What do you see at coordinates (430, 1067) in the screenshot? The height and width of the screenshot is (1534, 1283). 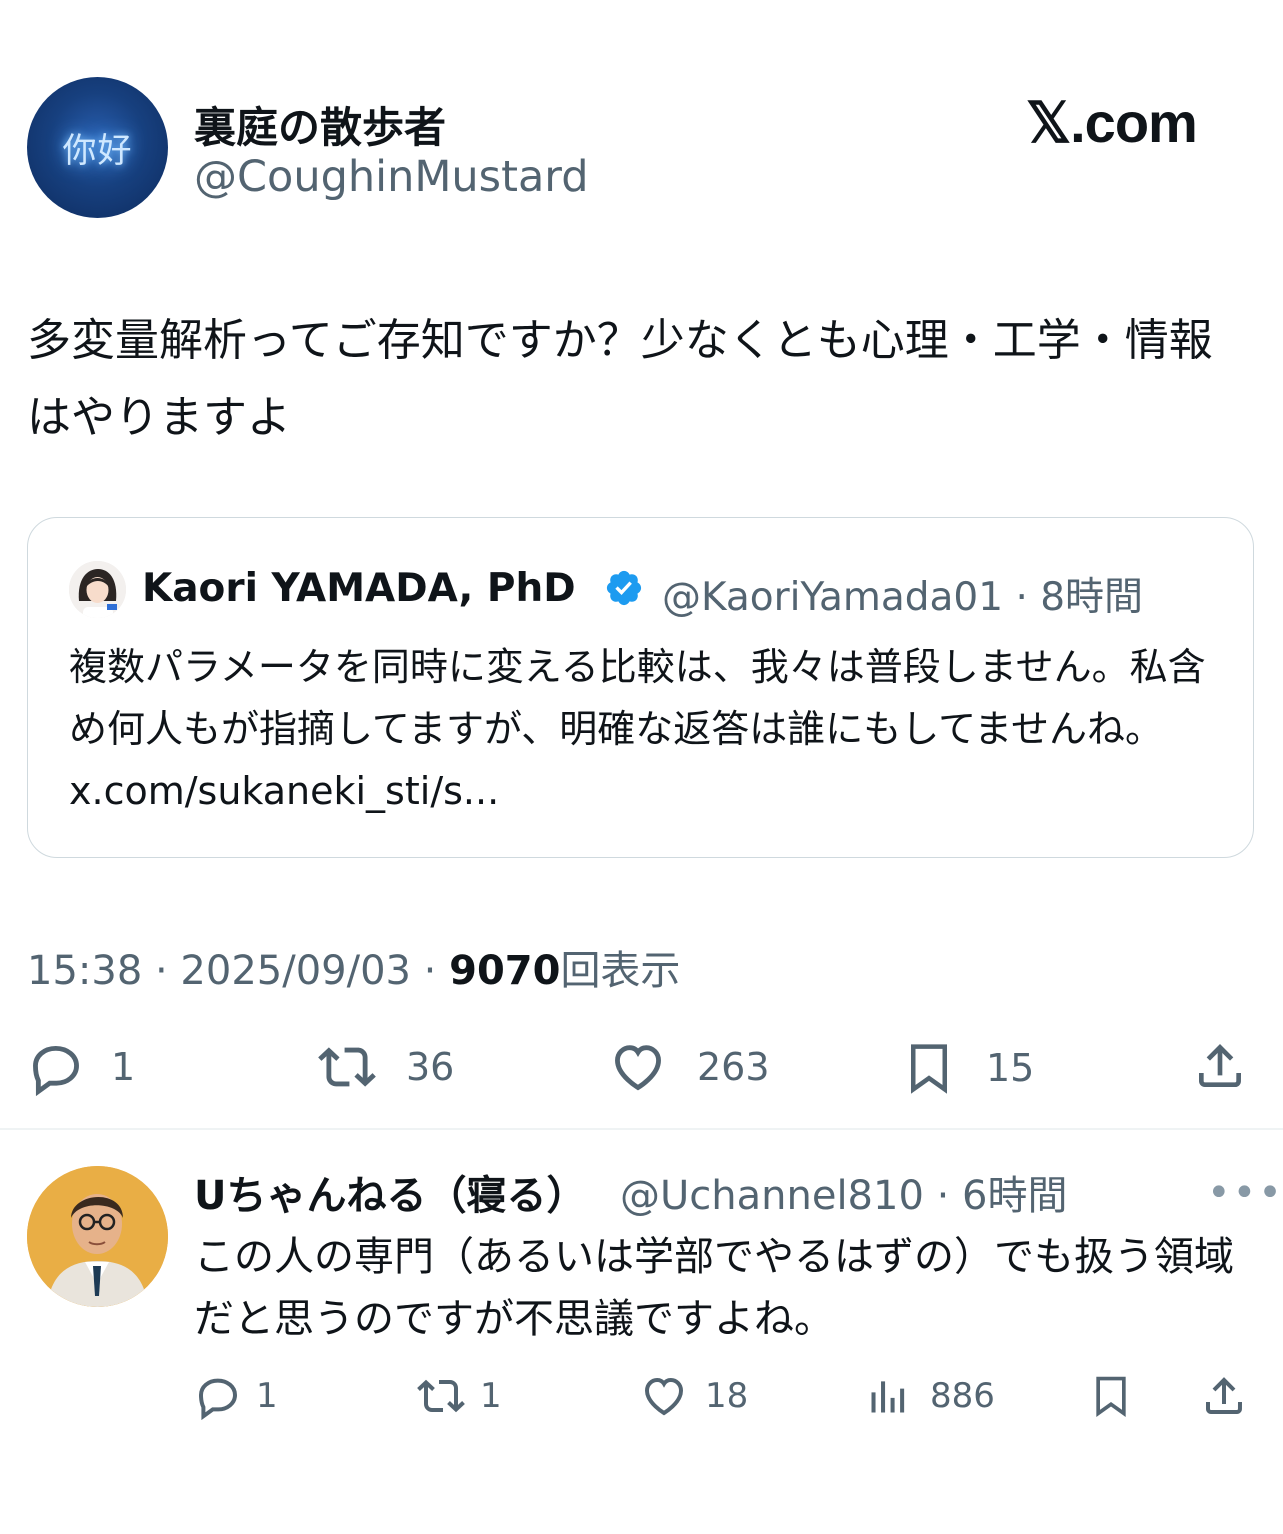 I see `retweet-count: 36` at bounding box center [430, 1067].